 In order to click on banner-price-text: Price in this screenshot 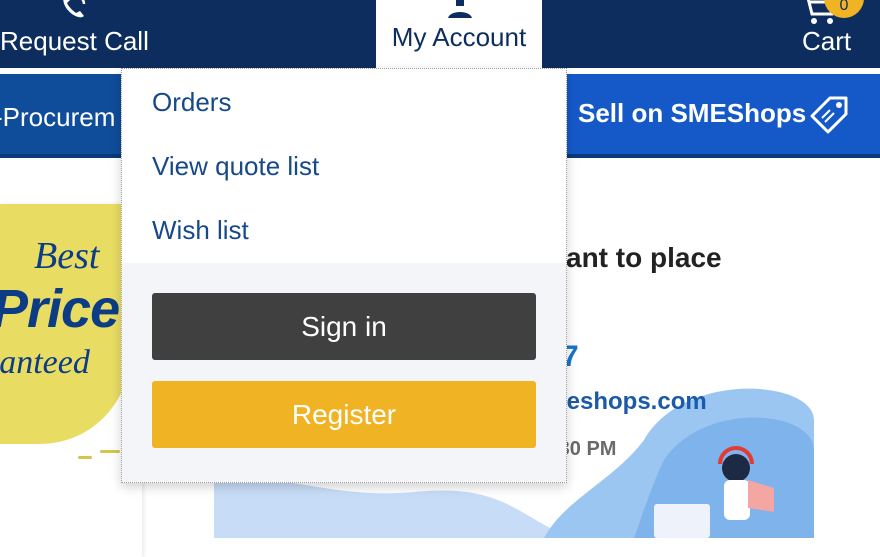, I will do `click(60, 309)`.